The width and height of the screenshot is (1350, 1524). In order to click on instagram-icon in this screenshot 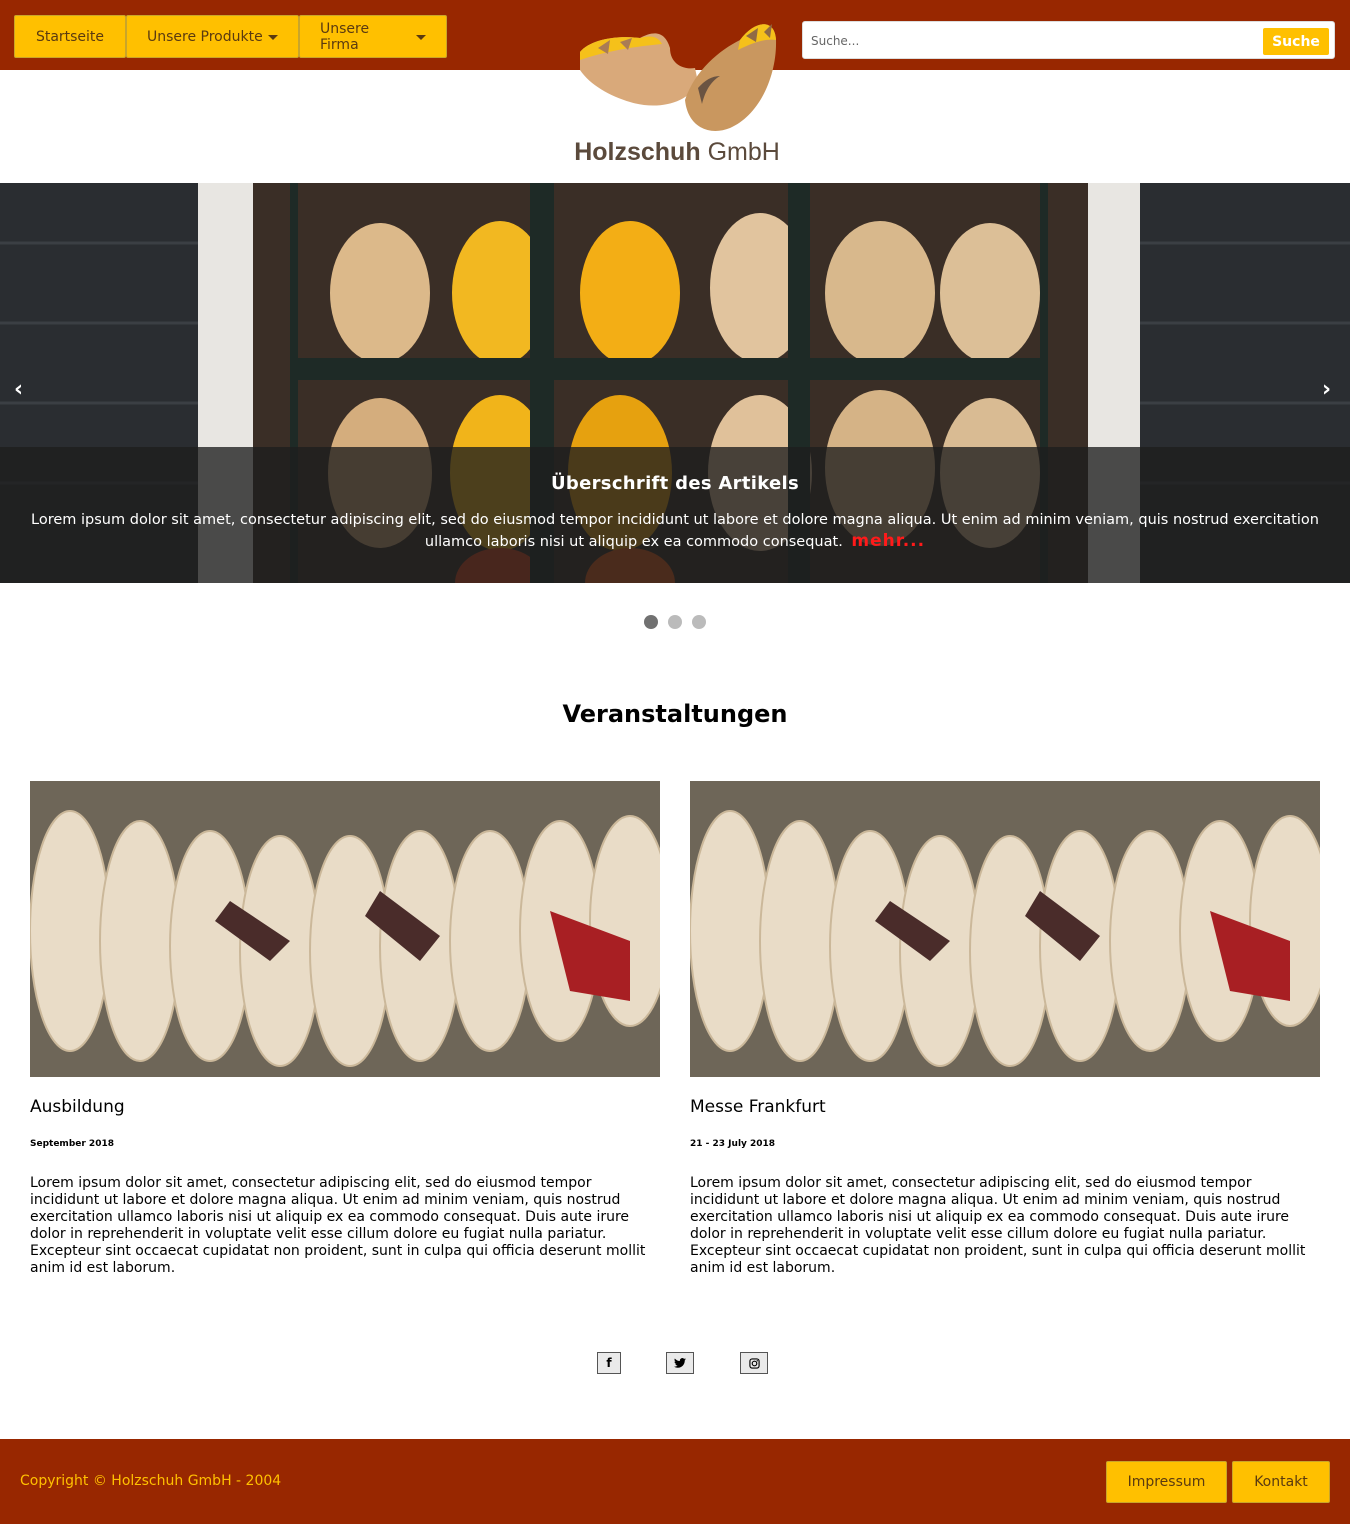, I will do `click(754, 1363)`.